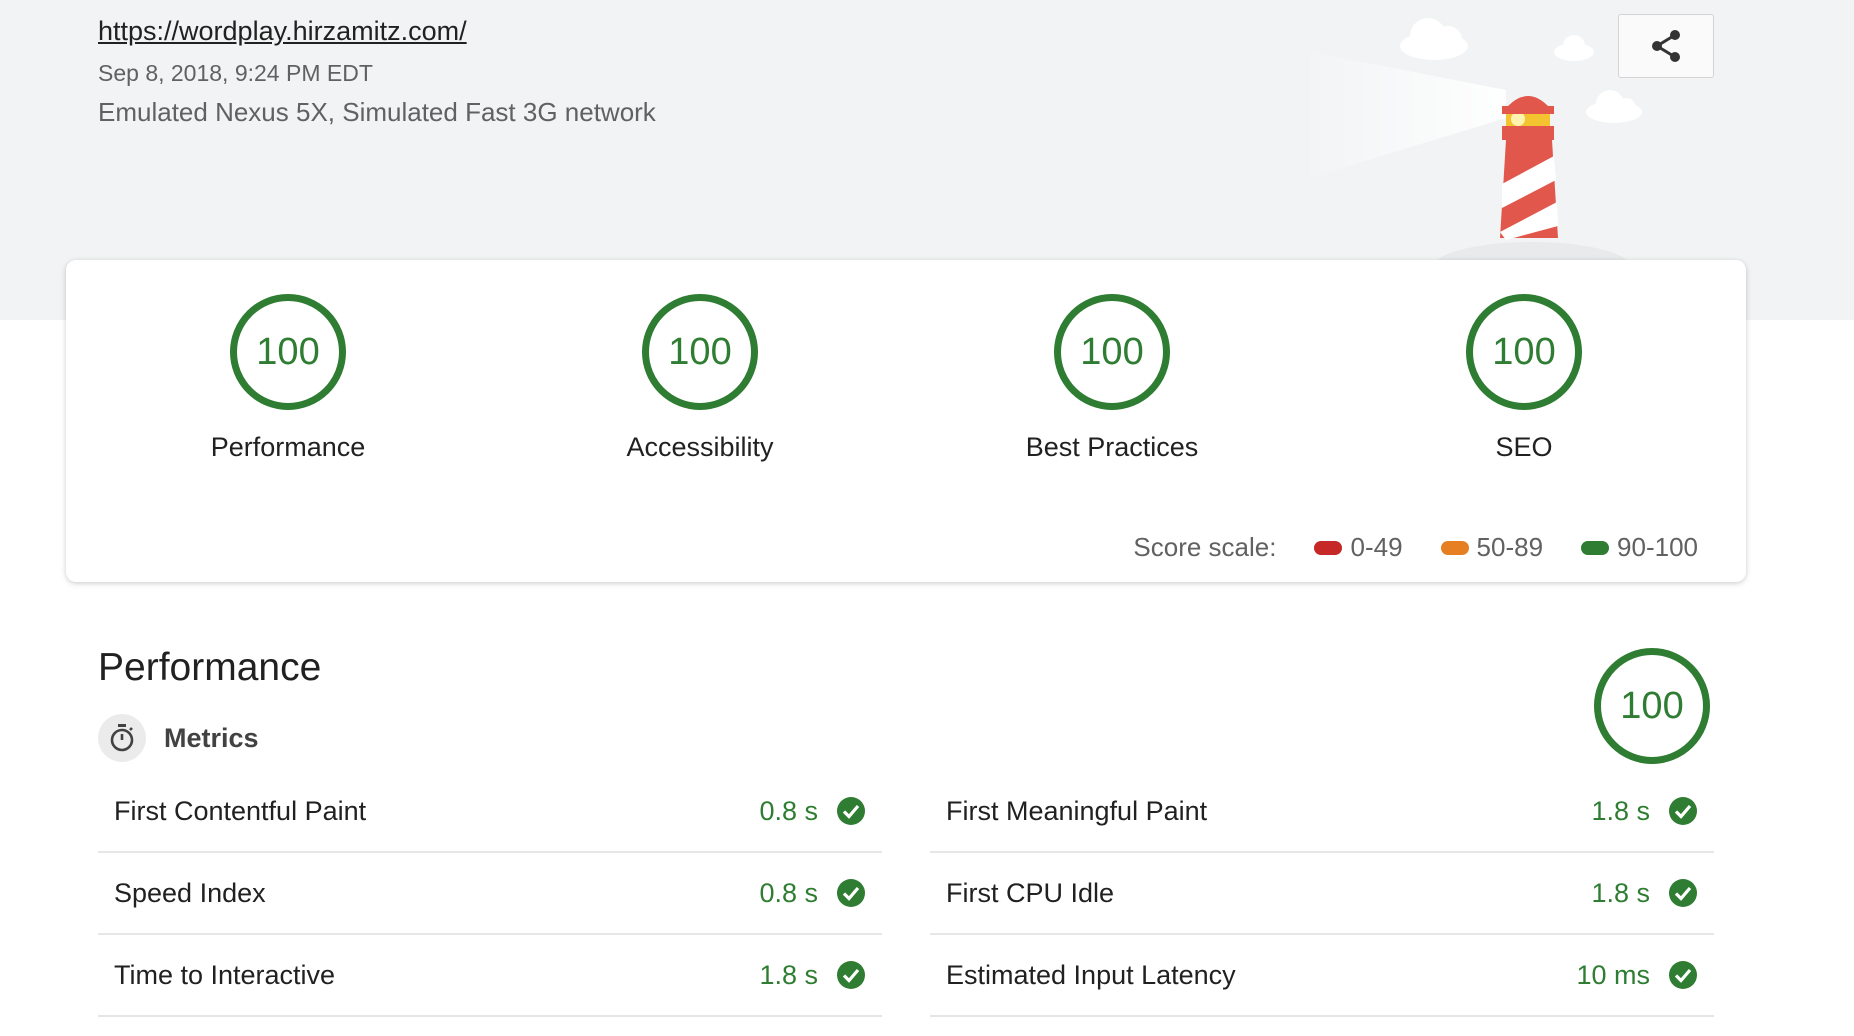  I want to click on average-range-label: 50-89, so click(1510, 547).